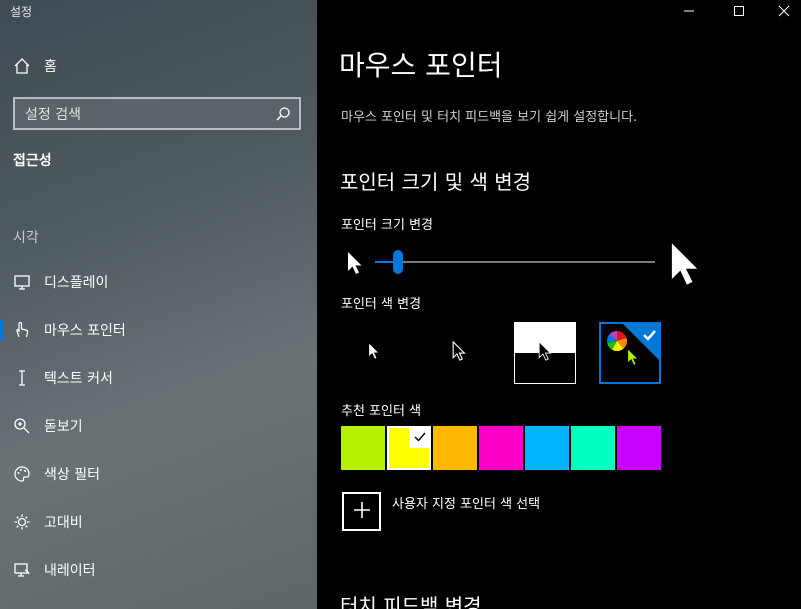 This screenshot has width=801, height=609. What do you see at coordinates (63, 427) in the screenshot?
I see `sidebar-item-label: 돋보기` at bounding box center [63, 427].